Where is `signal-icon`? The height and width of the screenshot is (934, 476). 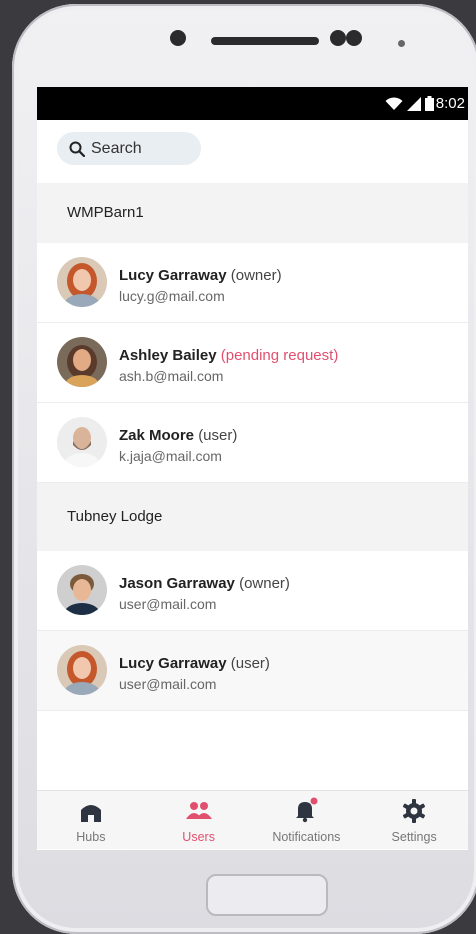
signal-icon is located at coordinates (414, 104).